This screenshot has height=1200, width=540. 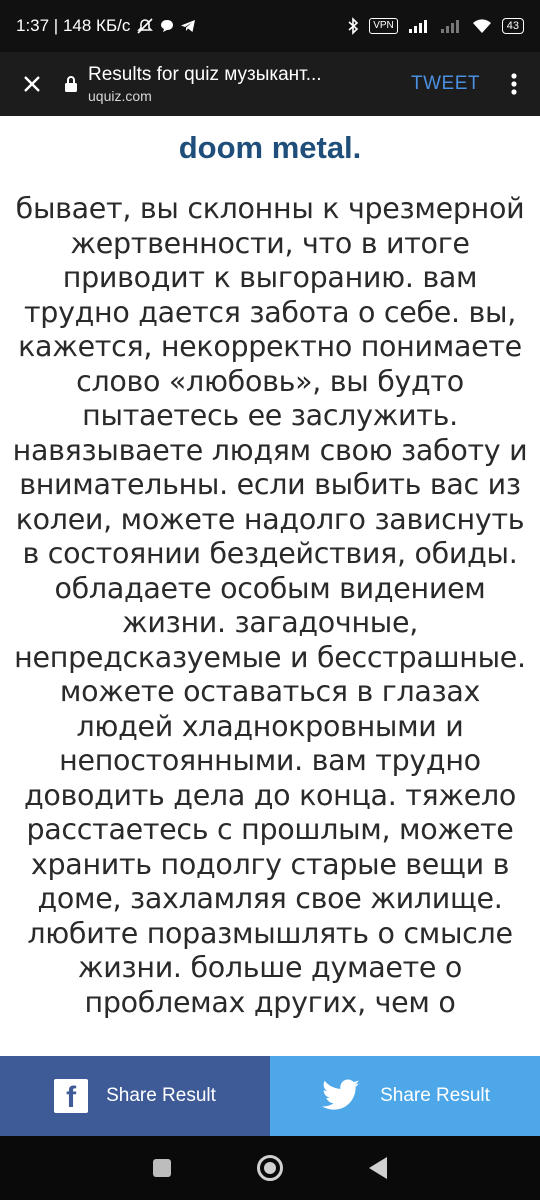 What do you see at coordinates (73, 25) in the screenshot?
I see `status-time: 1:37 | 148 КБ/с` at bounding box center [73, 25].